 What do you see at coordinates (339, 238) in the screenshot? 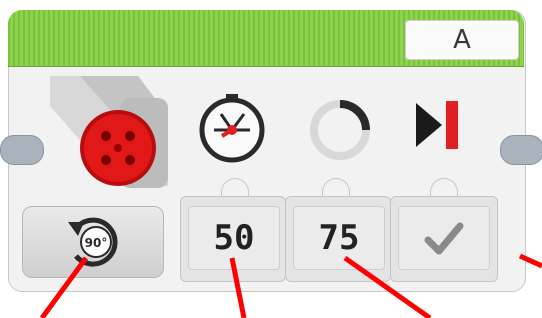
I see `degrees-input: 75` at bounding box center [339, 238].